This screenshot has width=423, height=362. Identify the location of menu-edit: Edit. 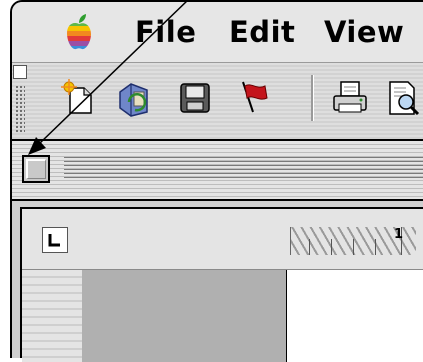
(262, 32).